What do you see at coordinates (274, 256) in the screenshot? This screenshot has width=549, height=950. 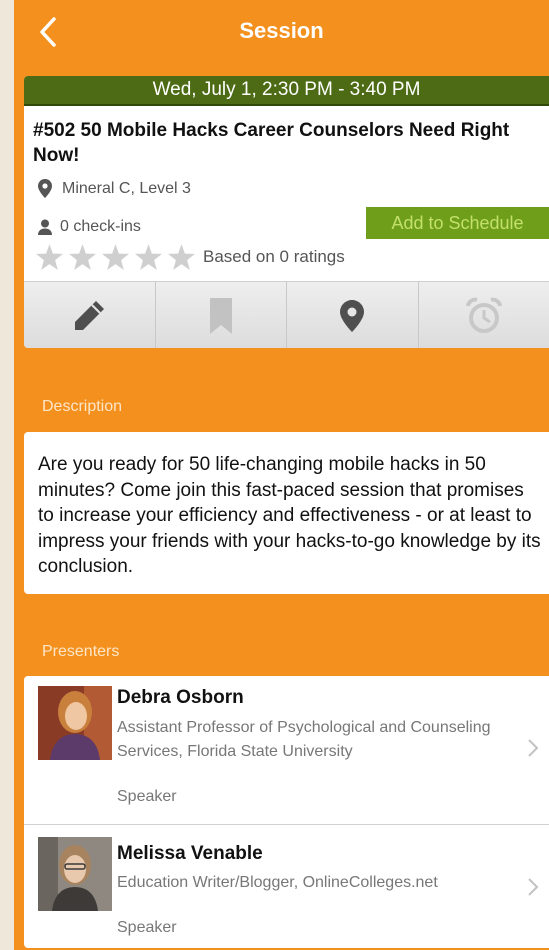 I see `rating-summary: Based on 0 ratings` at bounding box center [274, 256].